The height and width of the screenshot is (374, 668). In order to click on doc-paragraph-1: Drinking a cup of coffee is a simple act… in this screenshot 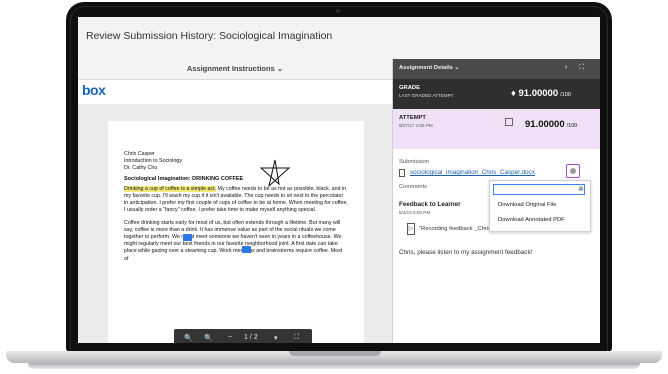, I will do `click(236, 200)`.